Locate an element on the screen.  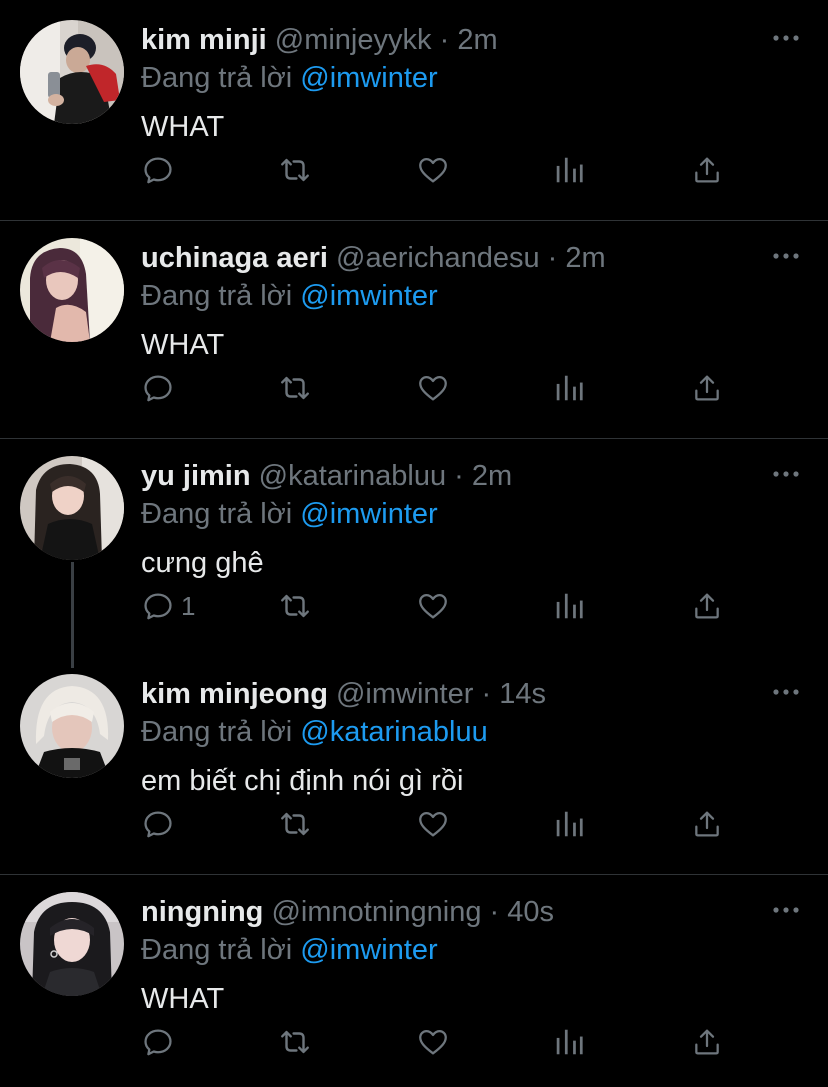
action-bar: 1 is located at coordinates (441, 606).